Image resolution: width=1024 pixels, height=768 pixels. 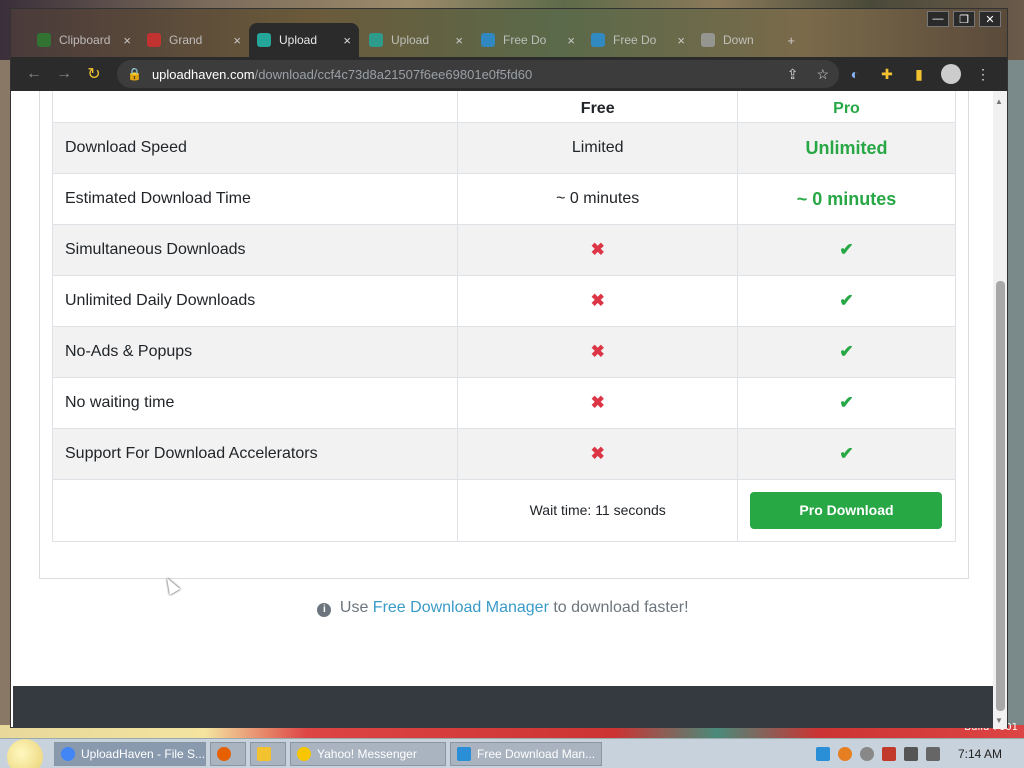 I want to click on firefox-icon, so click(x=224, y=753).